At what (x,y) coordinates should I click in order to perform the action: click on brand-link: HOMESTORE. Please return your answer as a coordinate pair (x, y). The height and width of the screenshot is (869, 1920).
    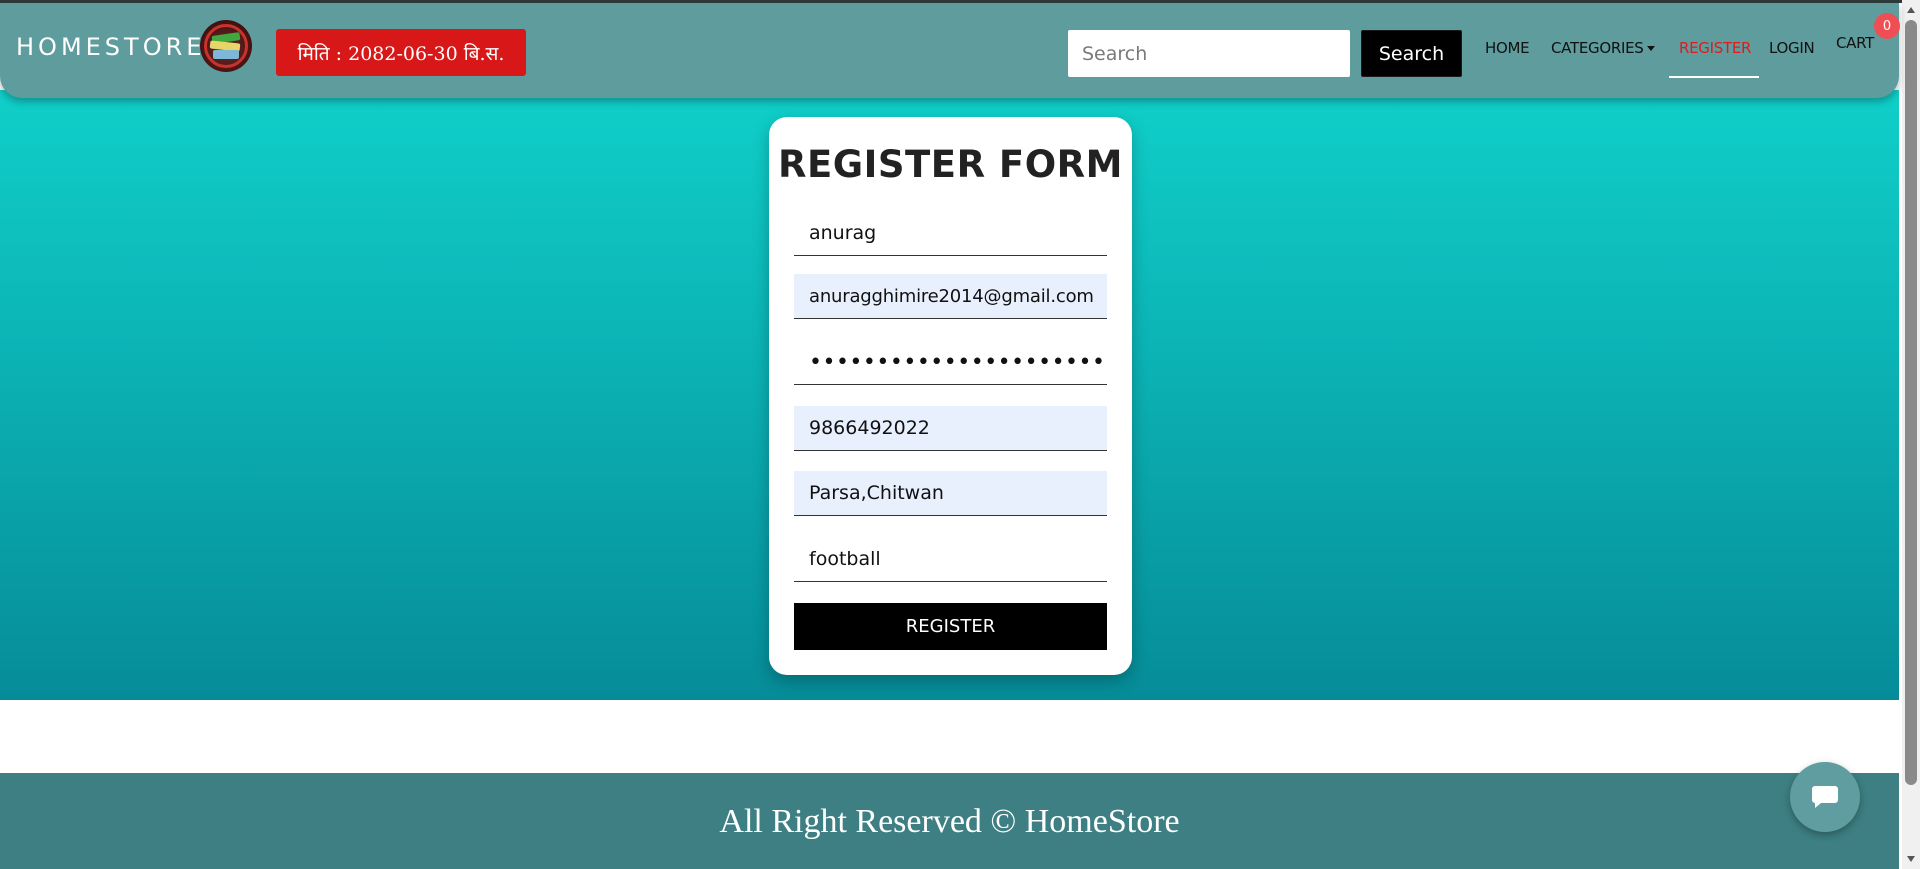
    Looking at the image, I should click on (110, 47).